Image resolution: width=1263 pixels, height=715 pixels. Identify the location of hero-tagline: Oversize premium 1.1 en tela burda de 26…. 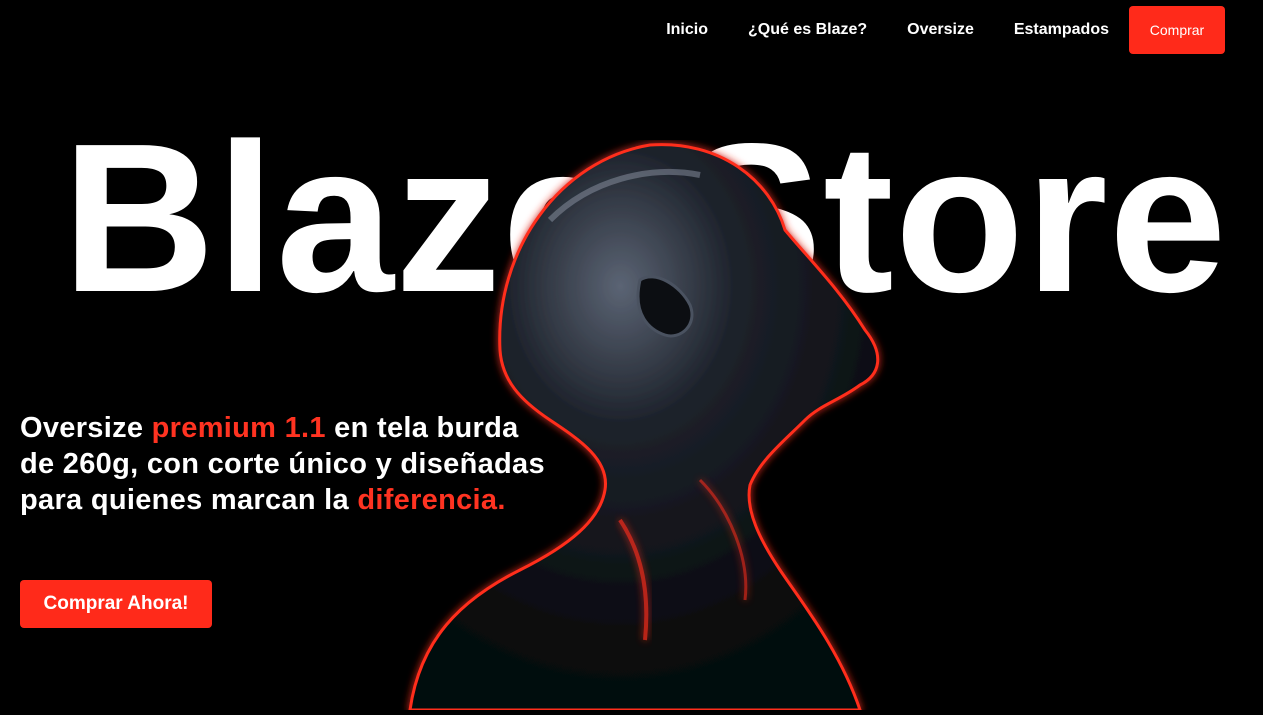
(290, 464).